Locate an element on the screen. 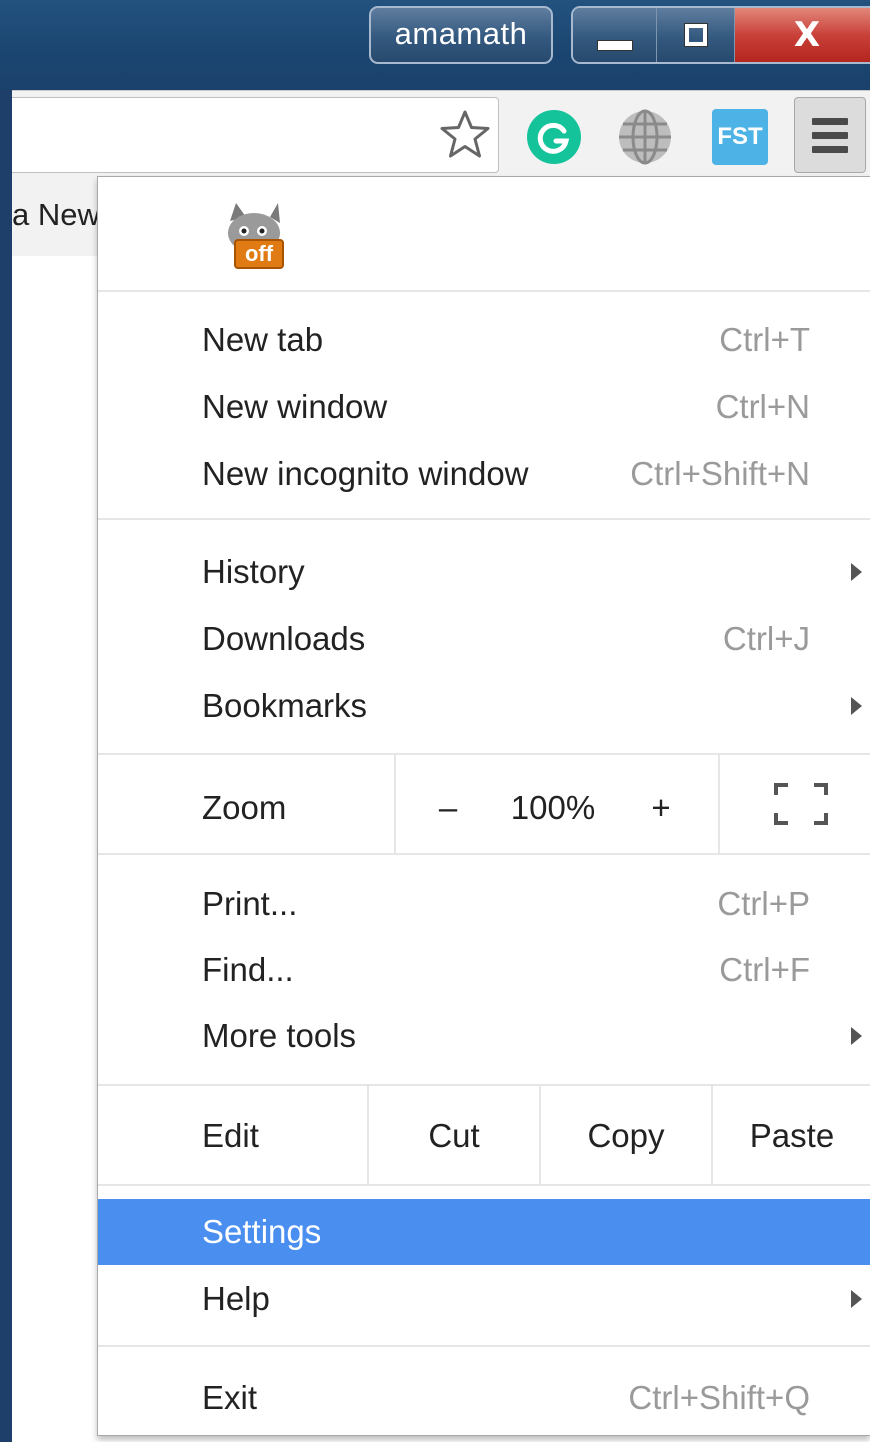  browser-toolbar: FST is located at coordinates (435, 134).